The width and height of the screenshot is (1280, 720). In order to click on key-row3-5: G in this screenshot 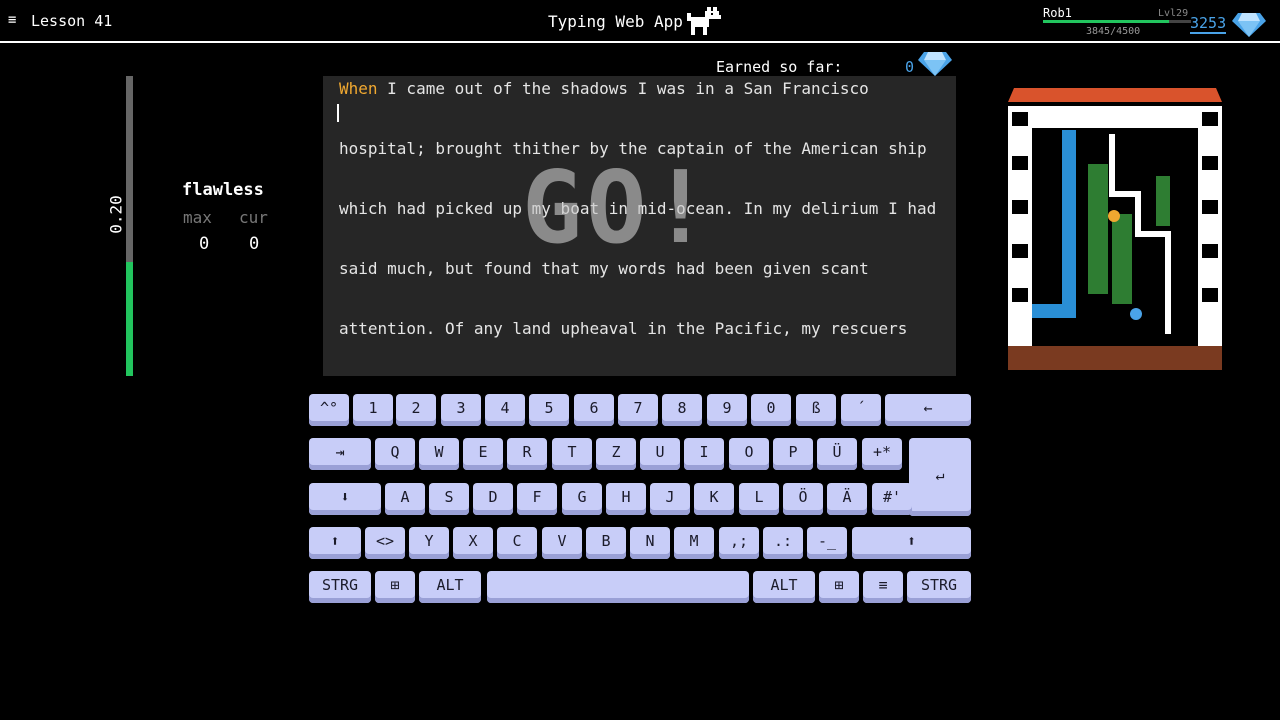, I will do `click(582, 499)`.